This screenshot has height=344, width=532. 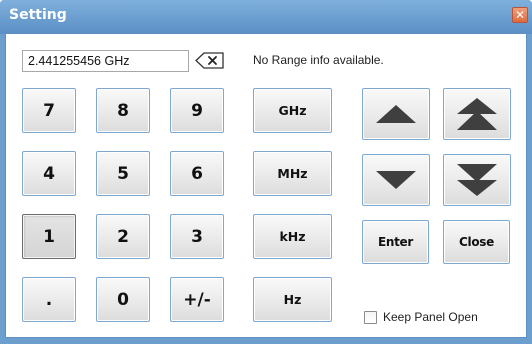 What do you see at coordinates (49, 236) in the screenshot?
I see `key-1: 1` at bounding box center [49, 236].